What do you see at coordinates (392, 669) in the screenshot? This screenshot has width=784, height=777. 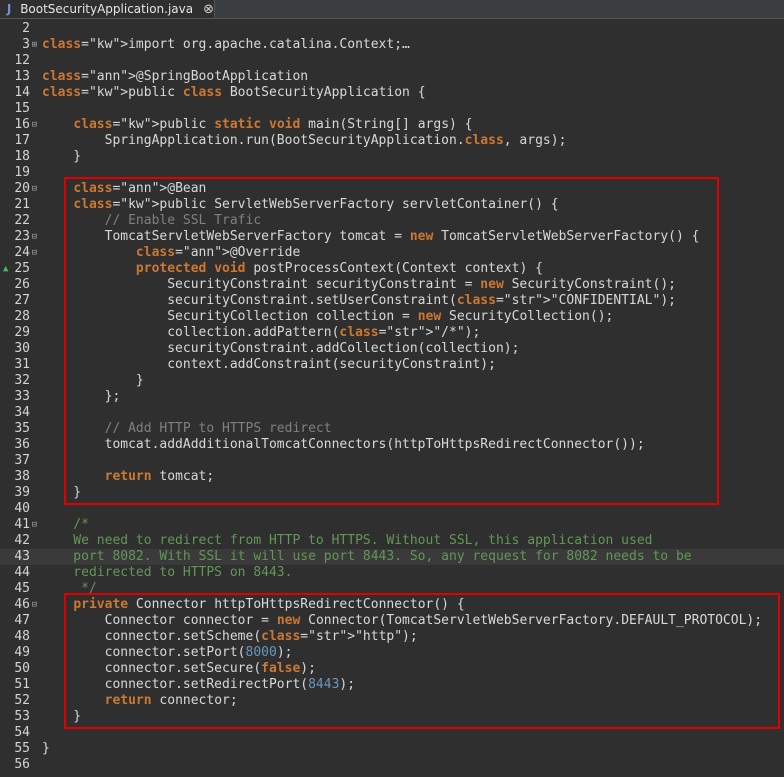 I see `code-line: 50 connector.setSecure(false);` at bounding box center [392, 669].